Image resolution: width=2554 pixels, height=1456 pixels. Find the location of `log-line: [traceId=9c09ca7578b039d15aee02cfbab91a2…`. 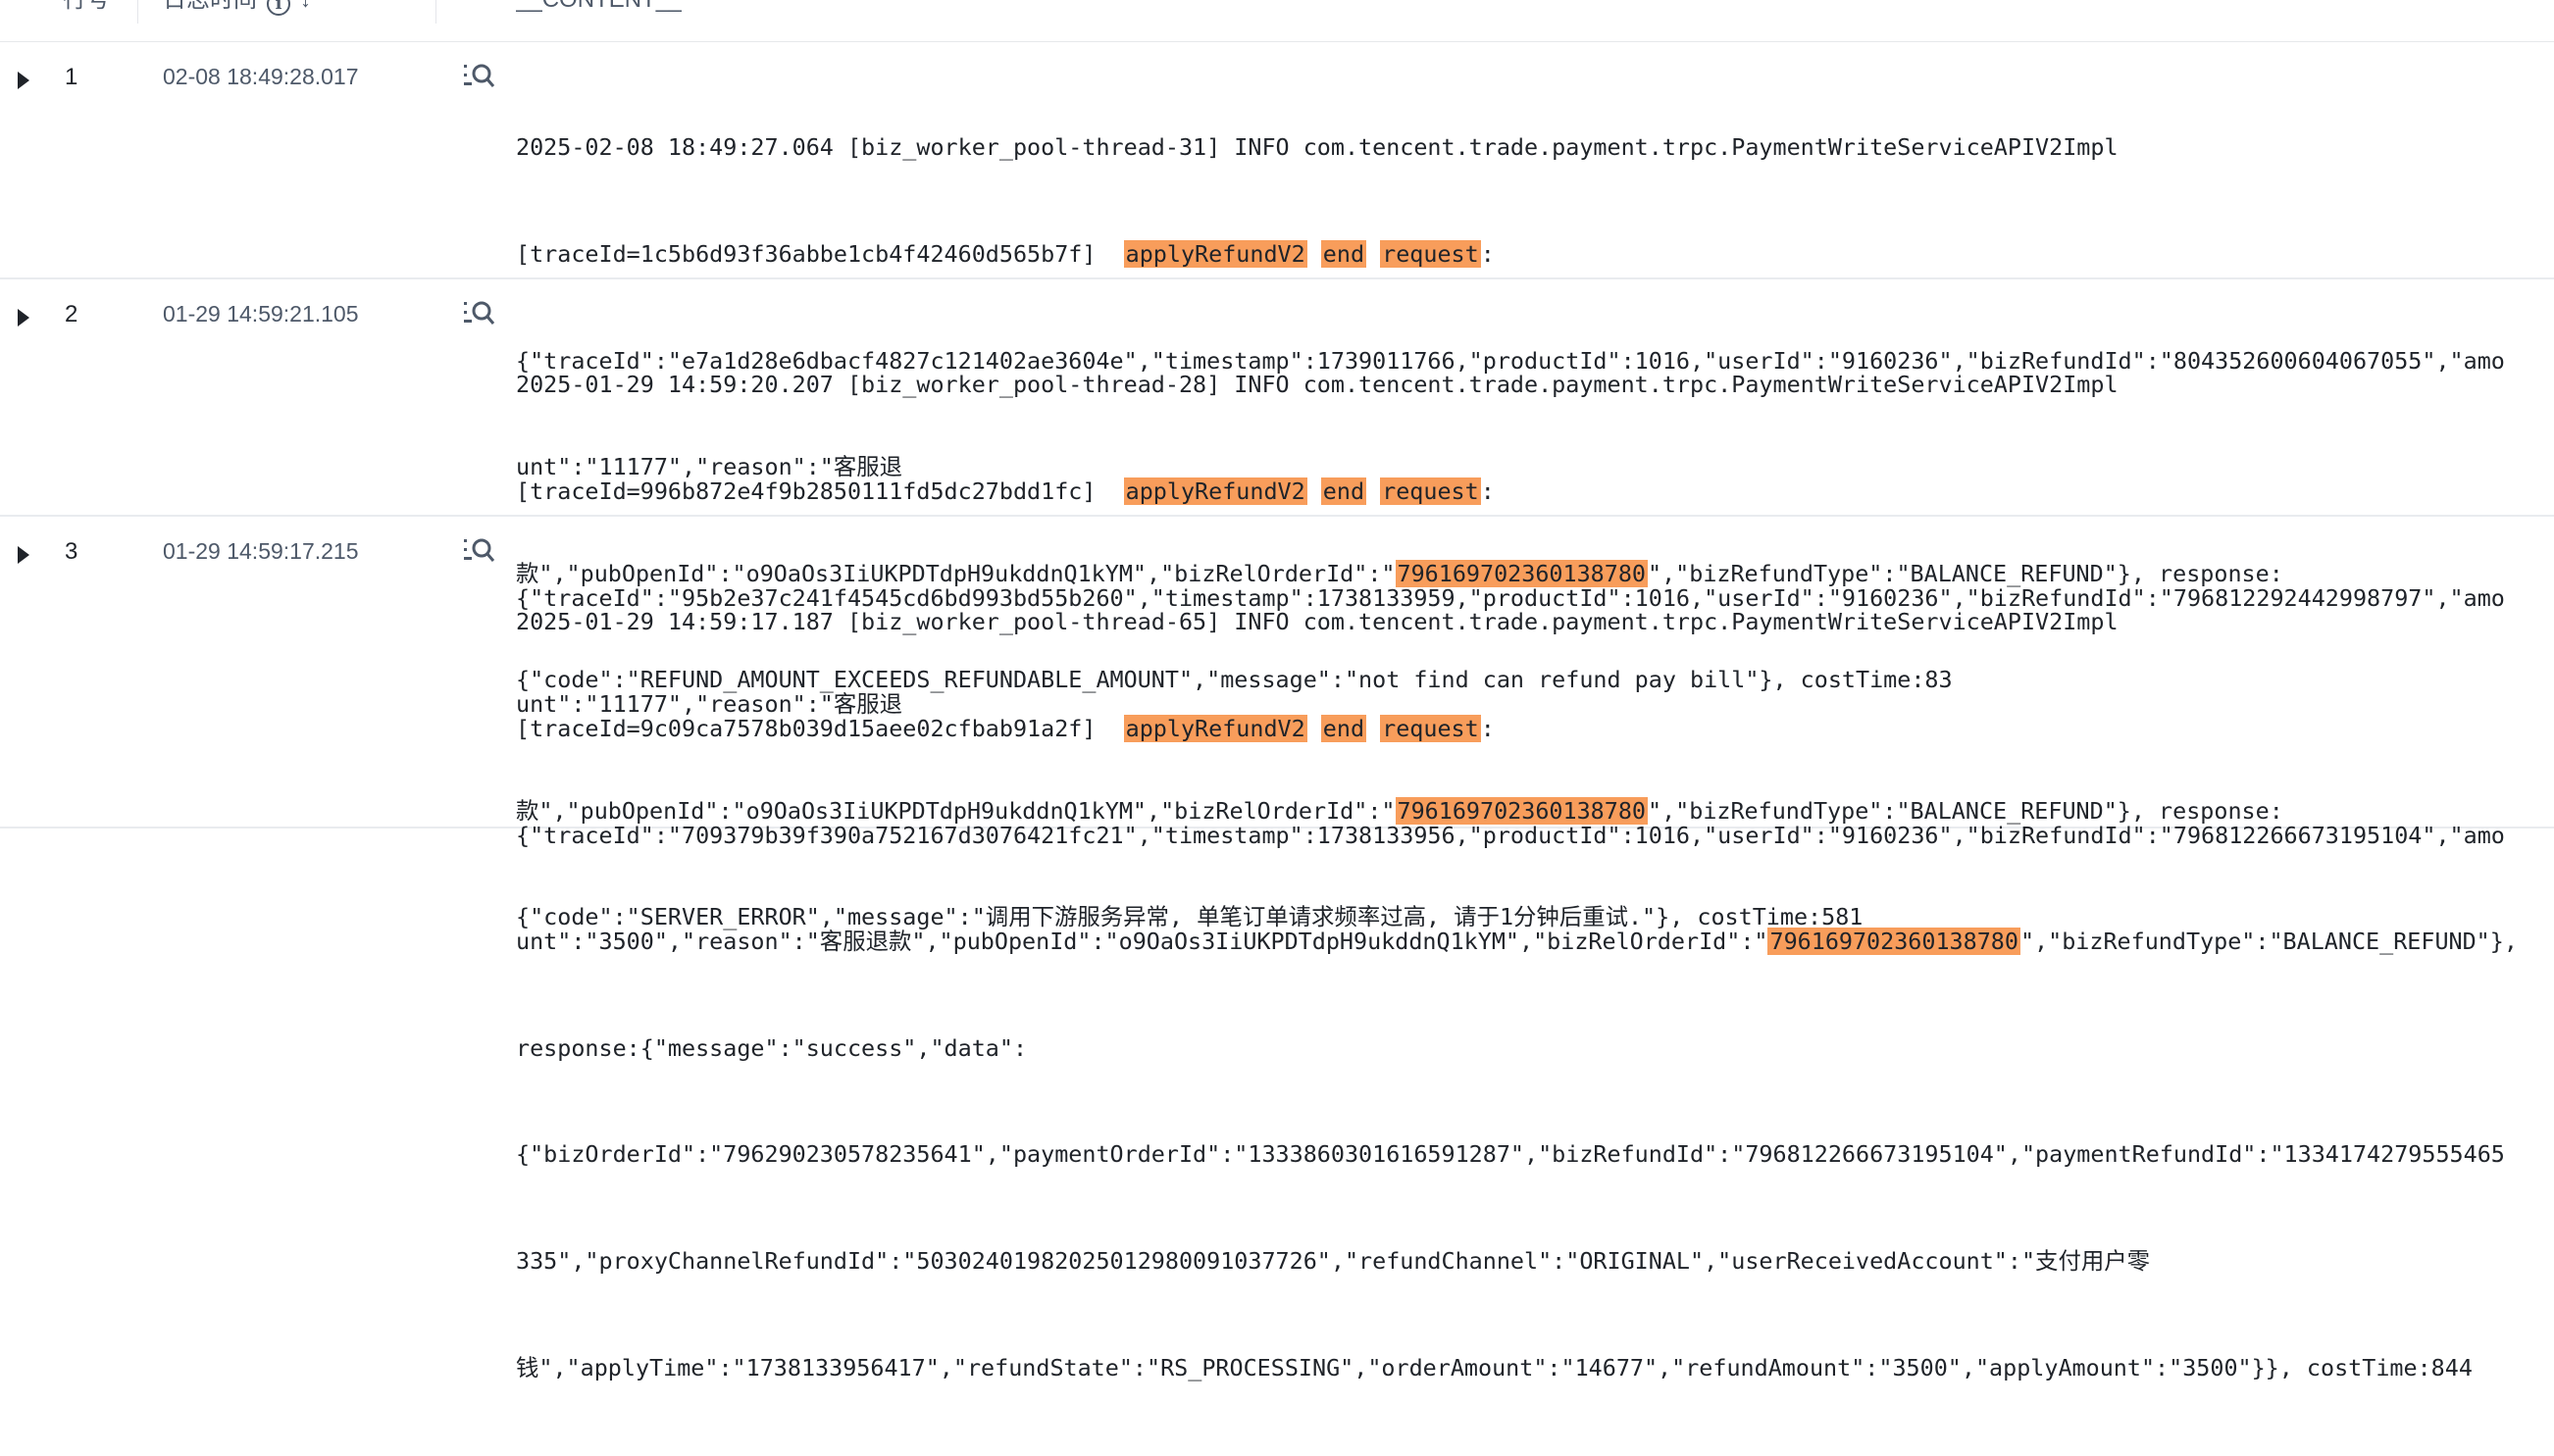

log-line: [traceId=9c09ca7578b039d15aee02cfbab91a2… is located at coordinates (1005, 728).